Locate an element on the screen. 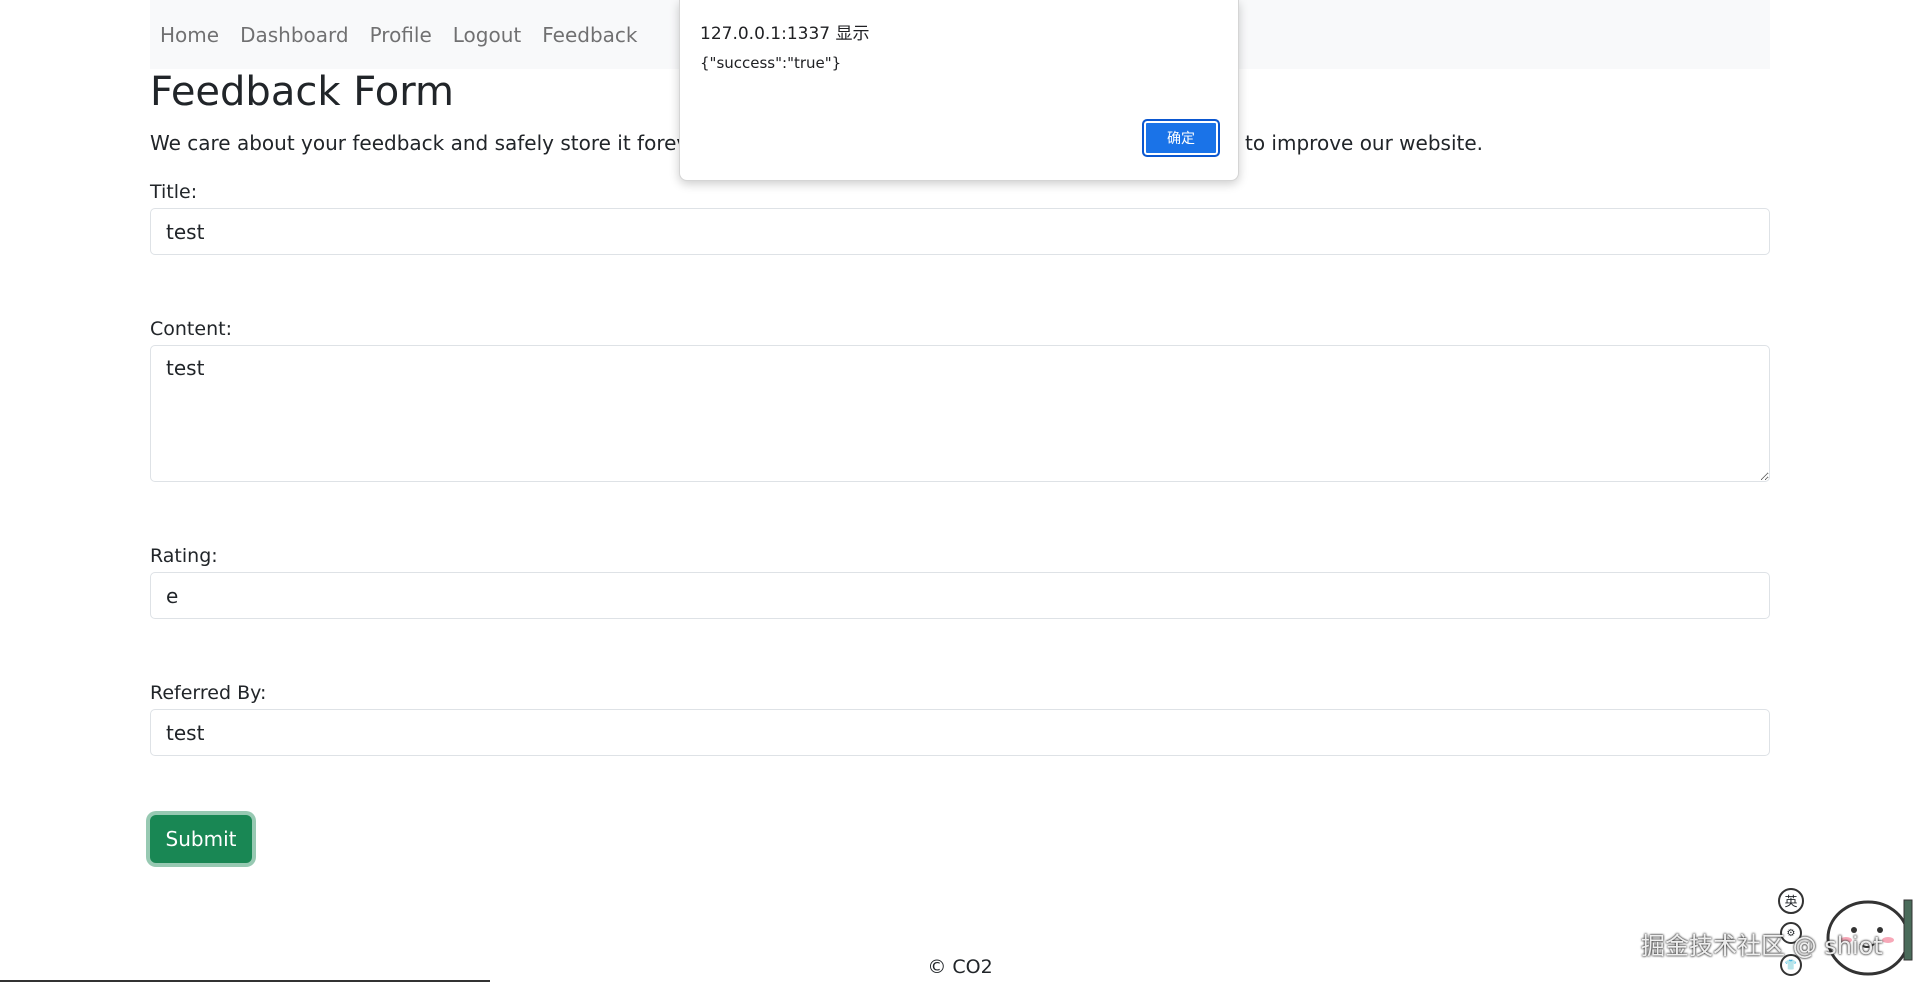 The image size is (1920, 983). alert-message: {"success":"true"} is located at coordinates (771, 63).